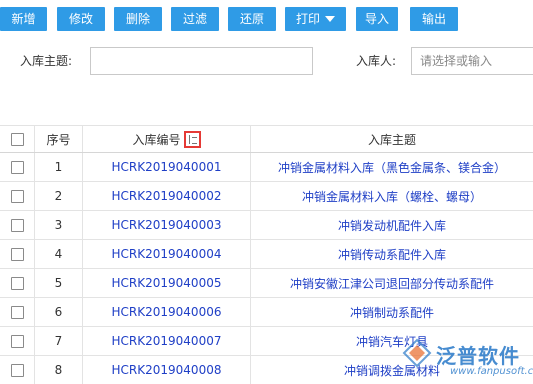  I want to click on filter-row: 入库主题: 入库人:, so click(266, 61).